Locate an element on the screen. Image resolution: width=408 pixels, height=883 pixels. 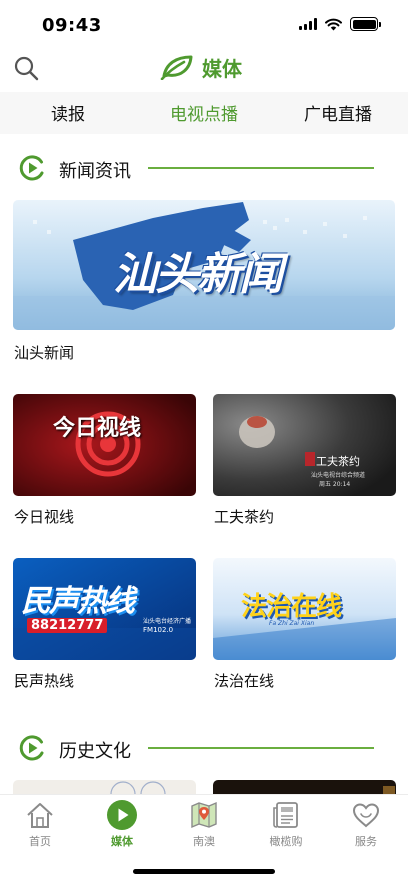
video-thumbnail-today-view: 今日视线 is located at coordinates (104, 445).